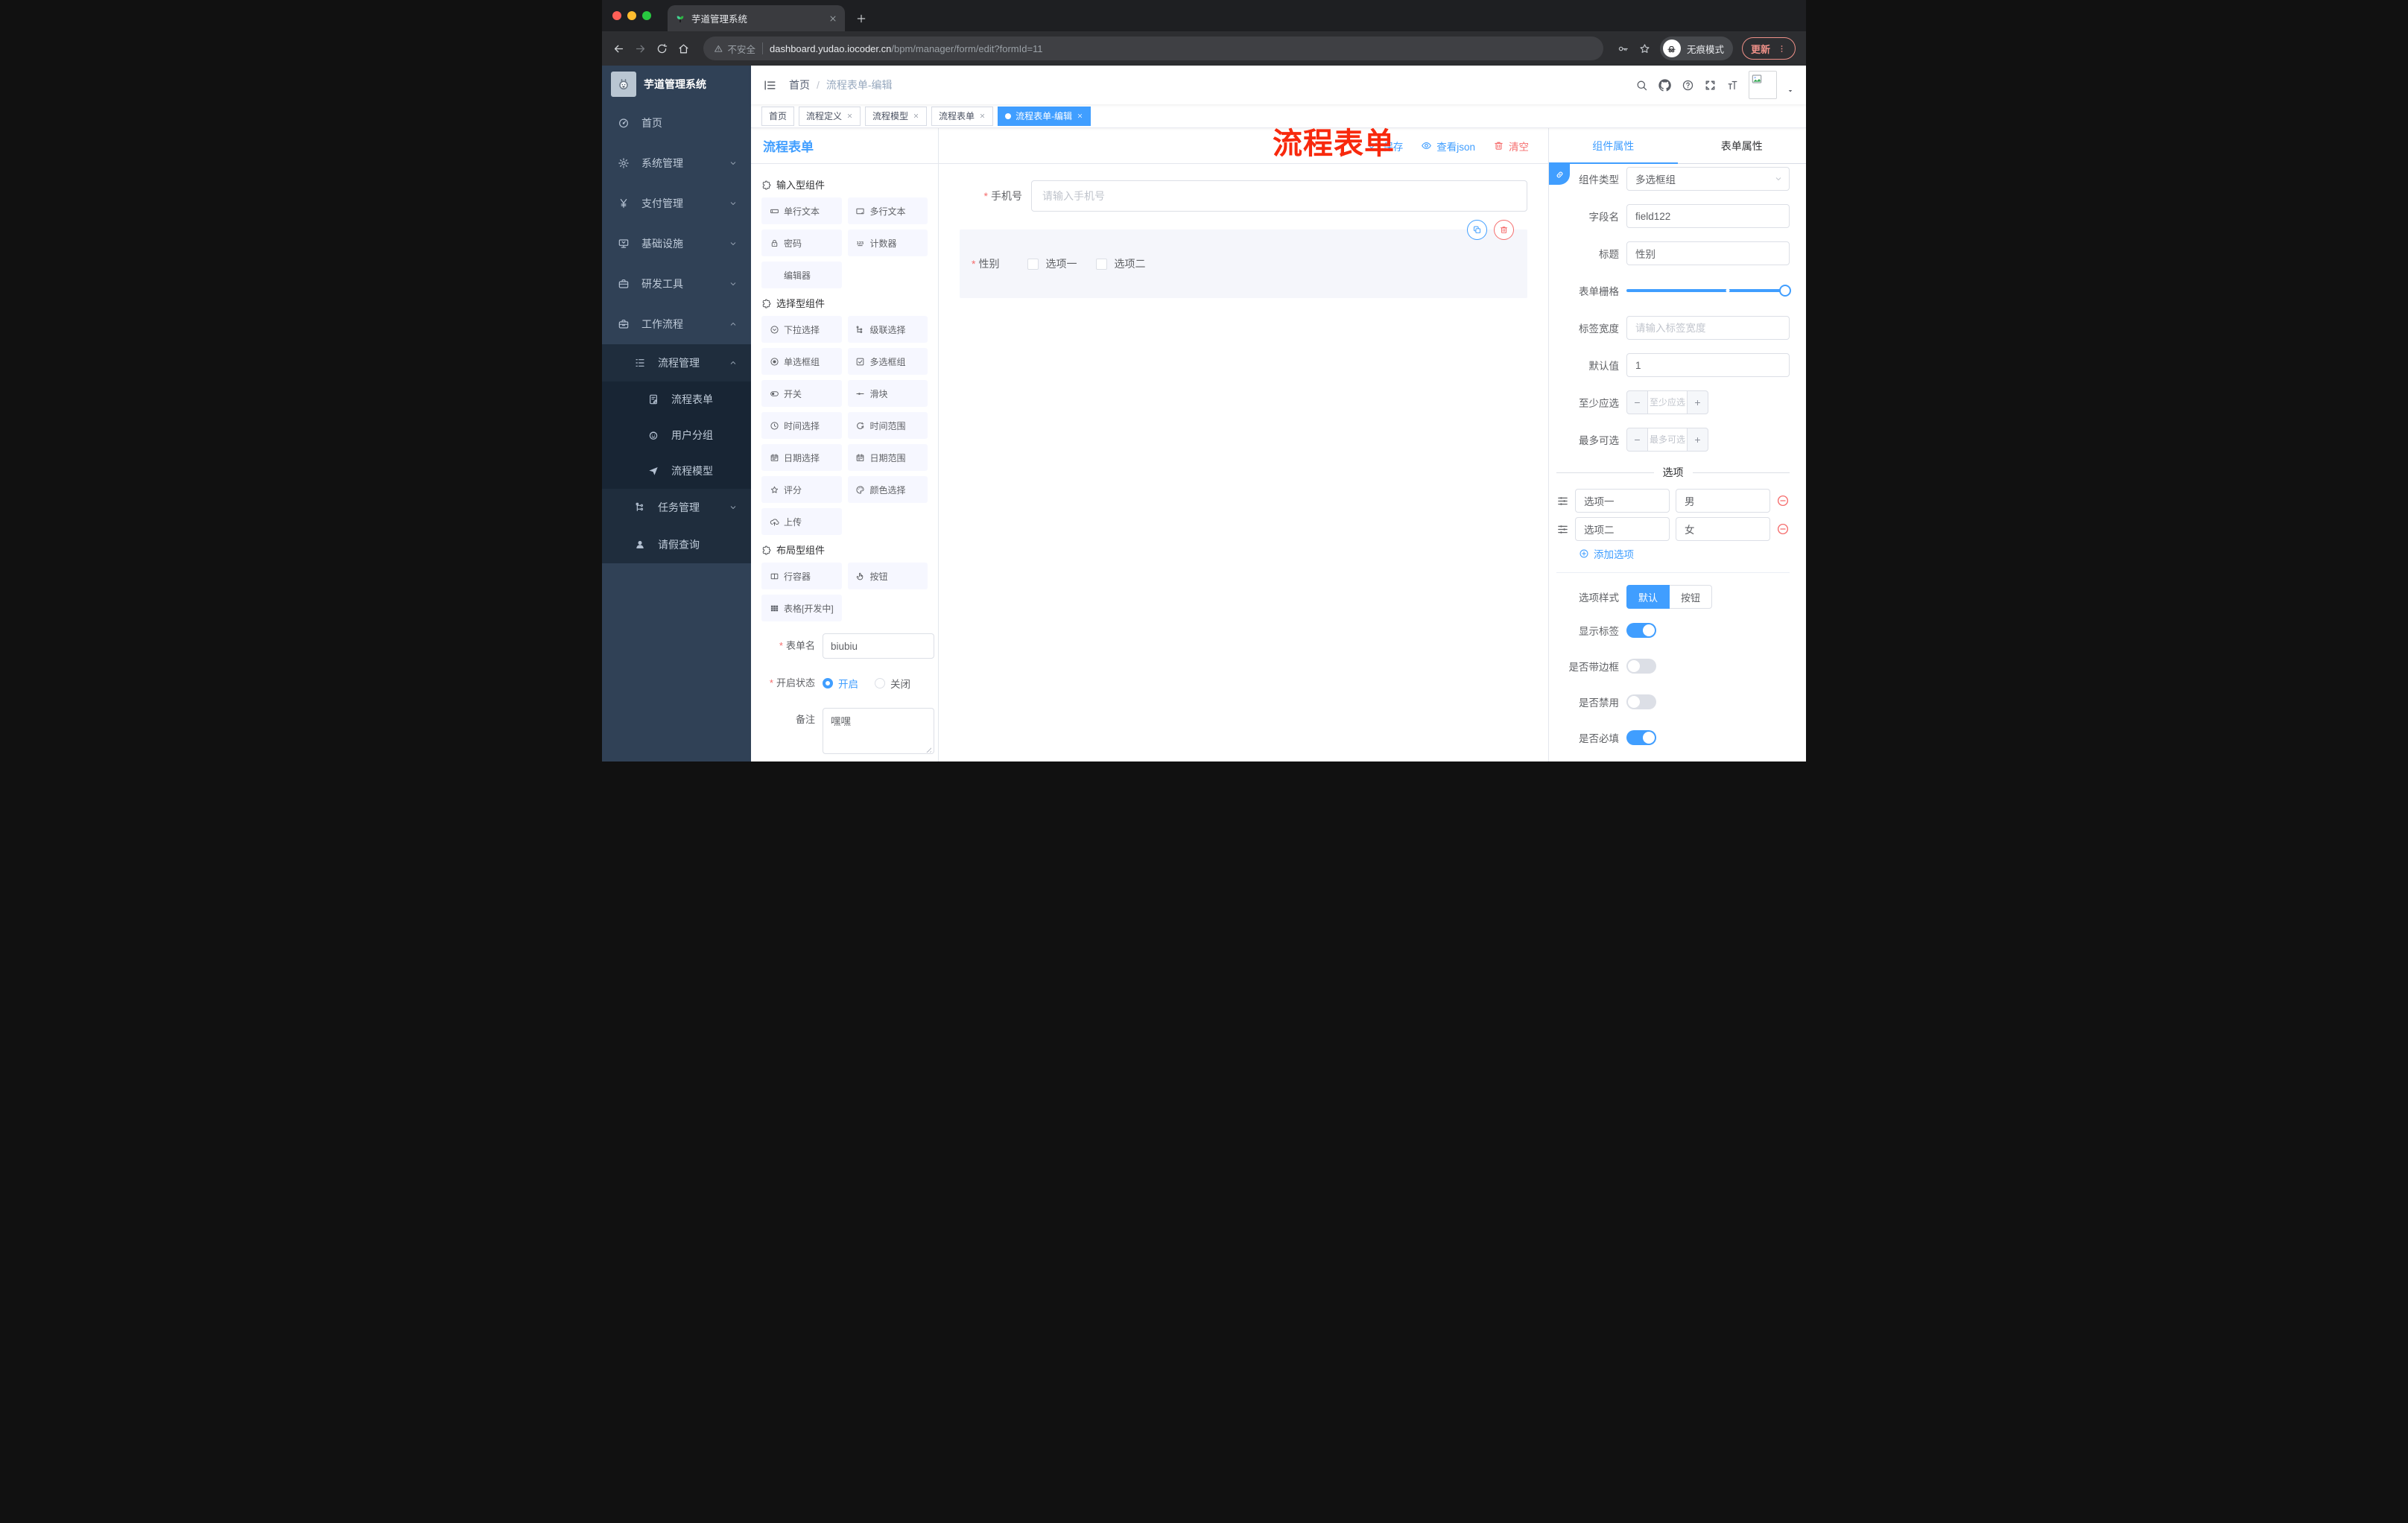 This screenshot has width=2408, height=1523. I want to click on app-logo: 芋道管理系统, so click(676, 85).